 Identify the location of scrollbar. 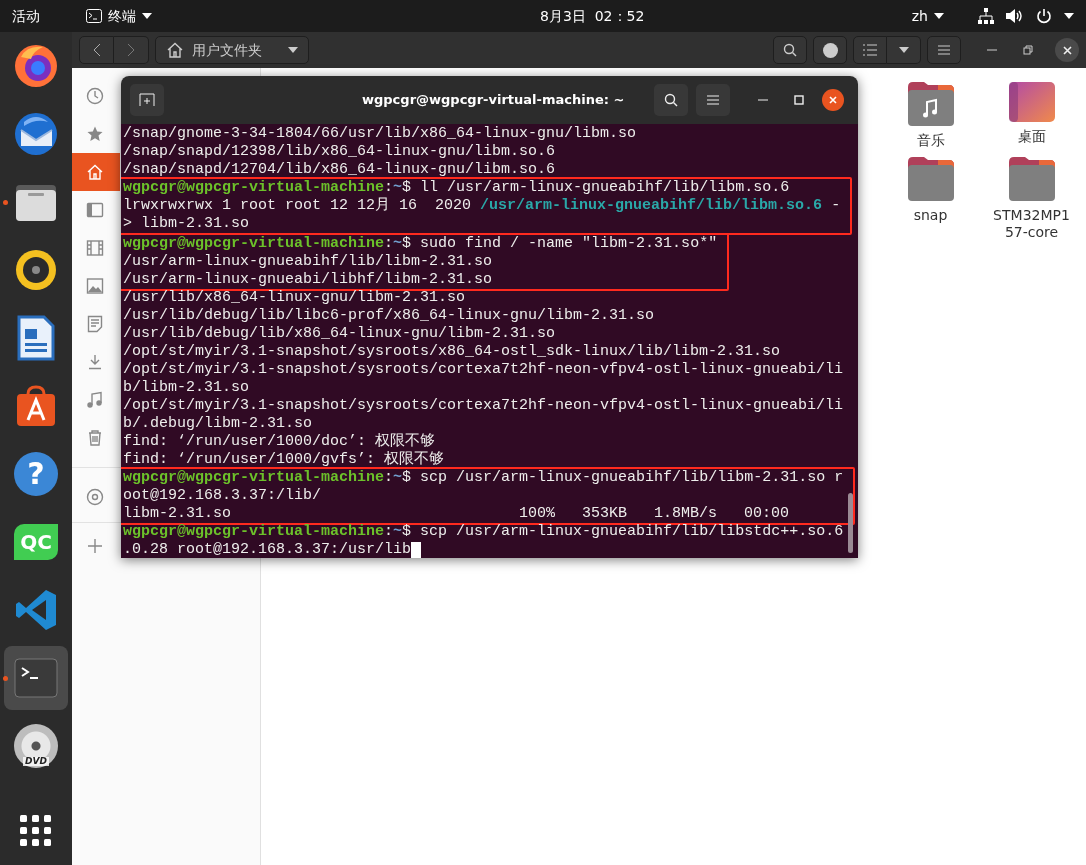
(850, 523).